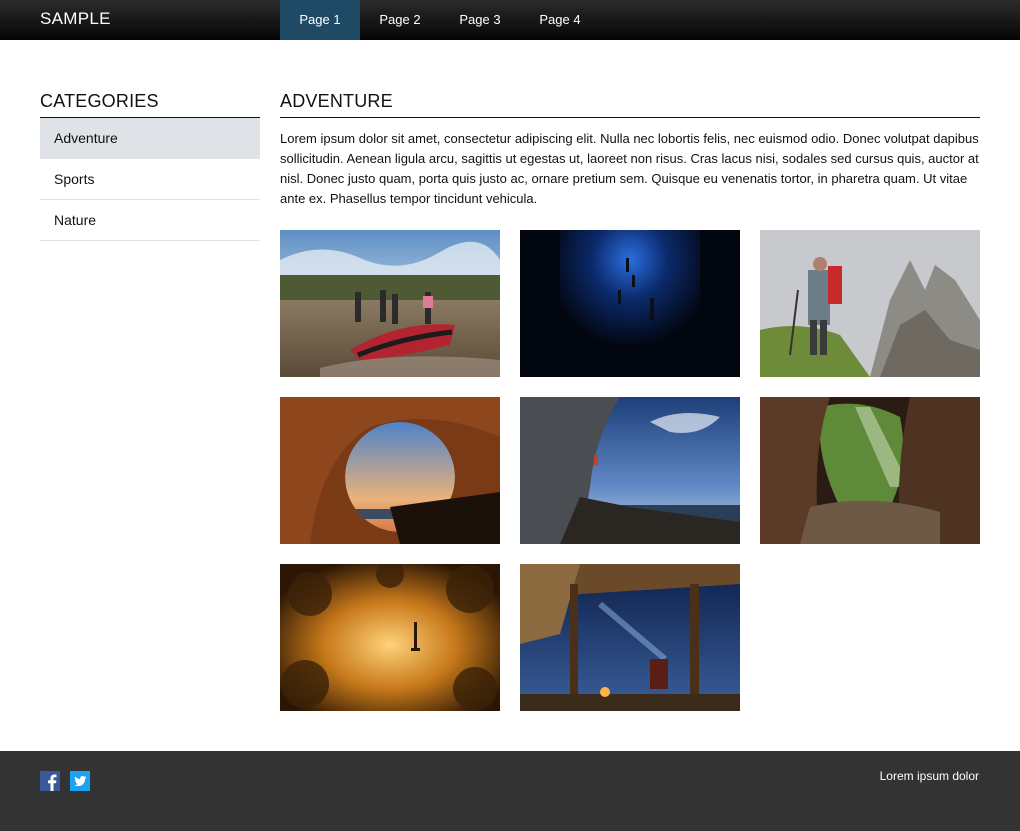 This screenshot has height=831, width=1020. What do you see at coordinates (510, 791) in the screenshot?
I see `page-footer: Lorem ipsum dolor` at bounding box center [510, 791].